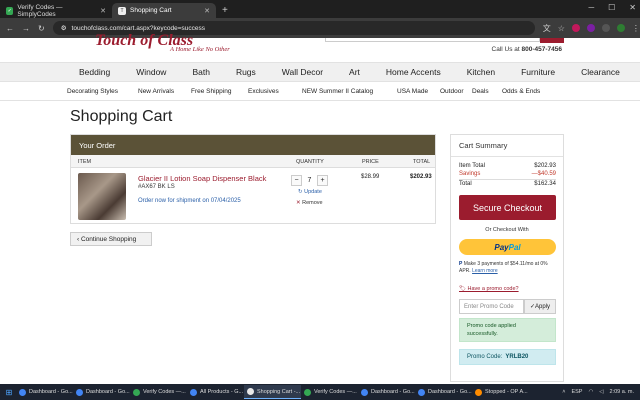 This screenshot has width=640, height=400. Describe the element at coordinates (545, 166) in the screenshot. I see `item-total-value: $202.93` at that location.